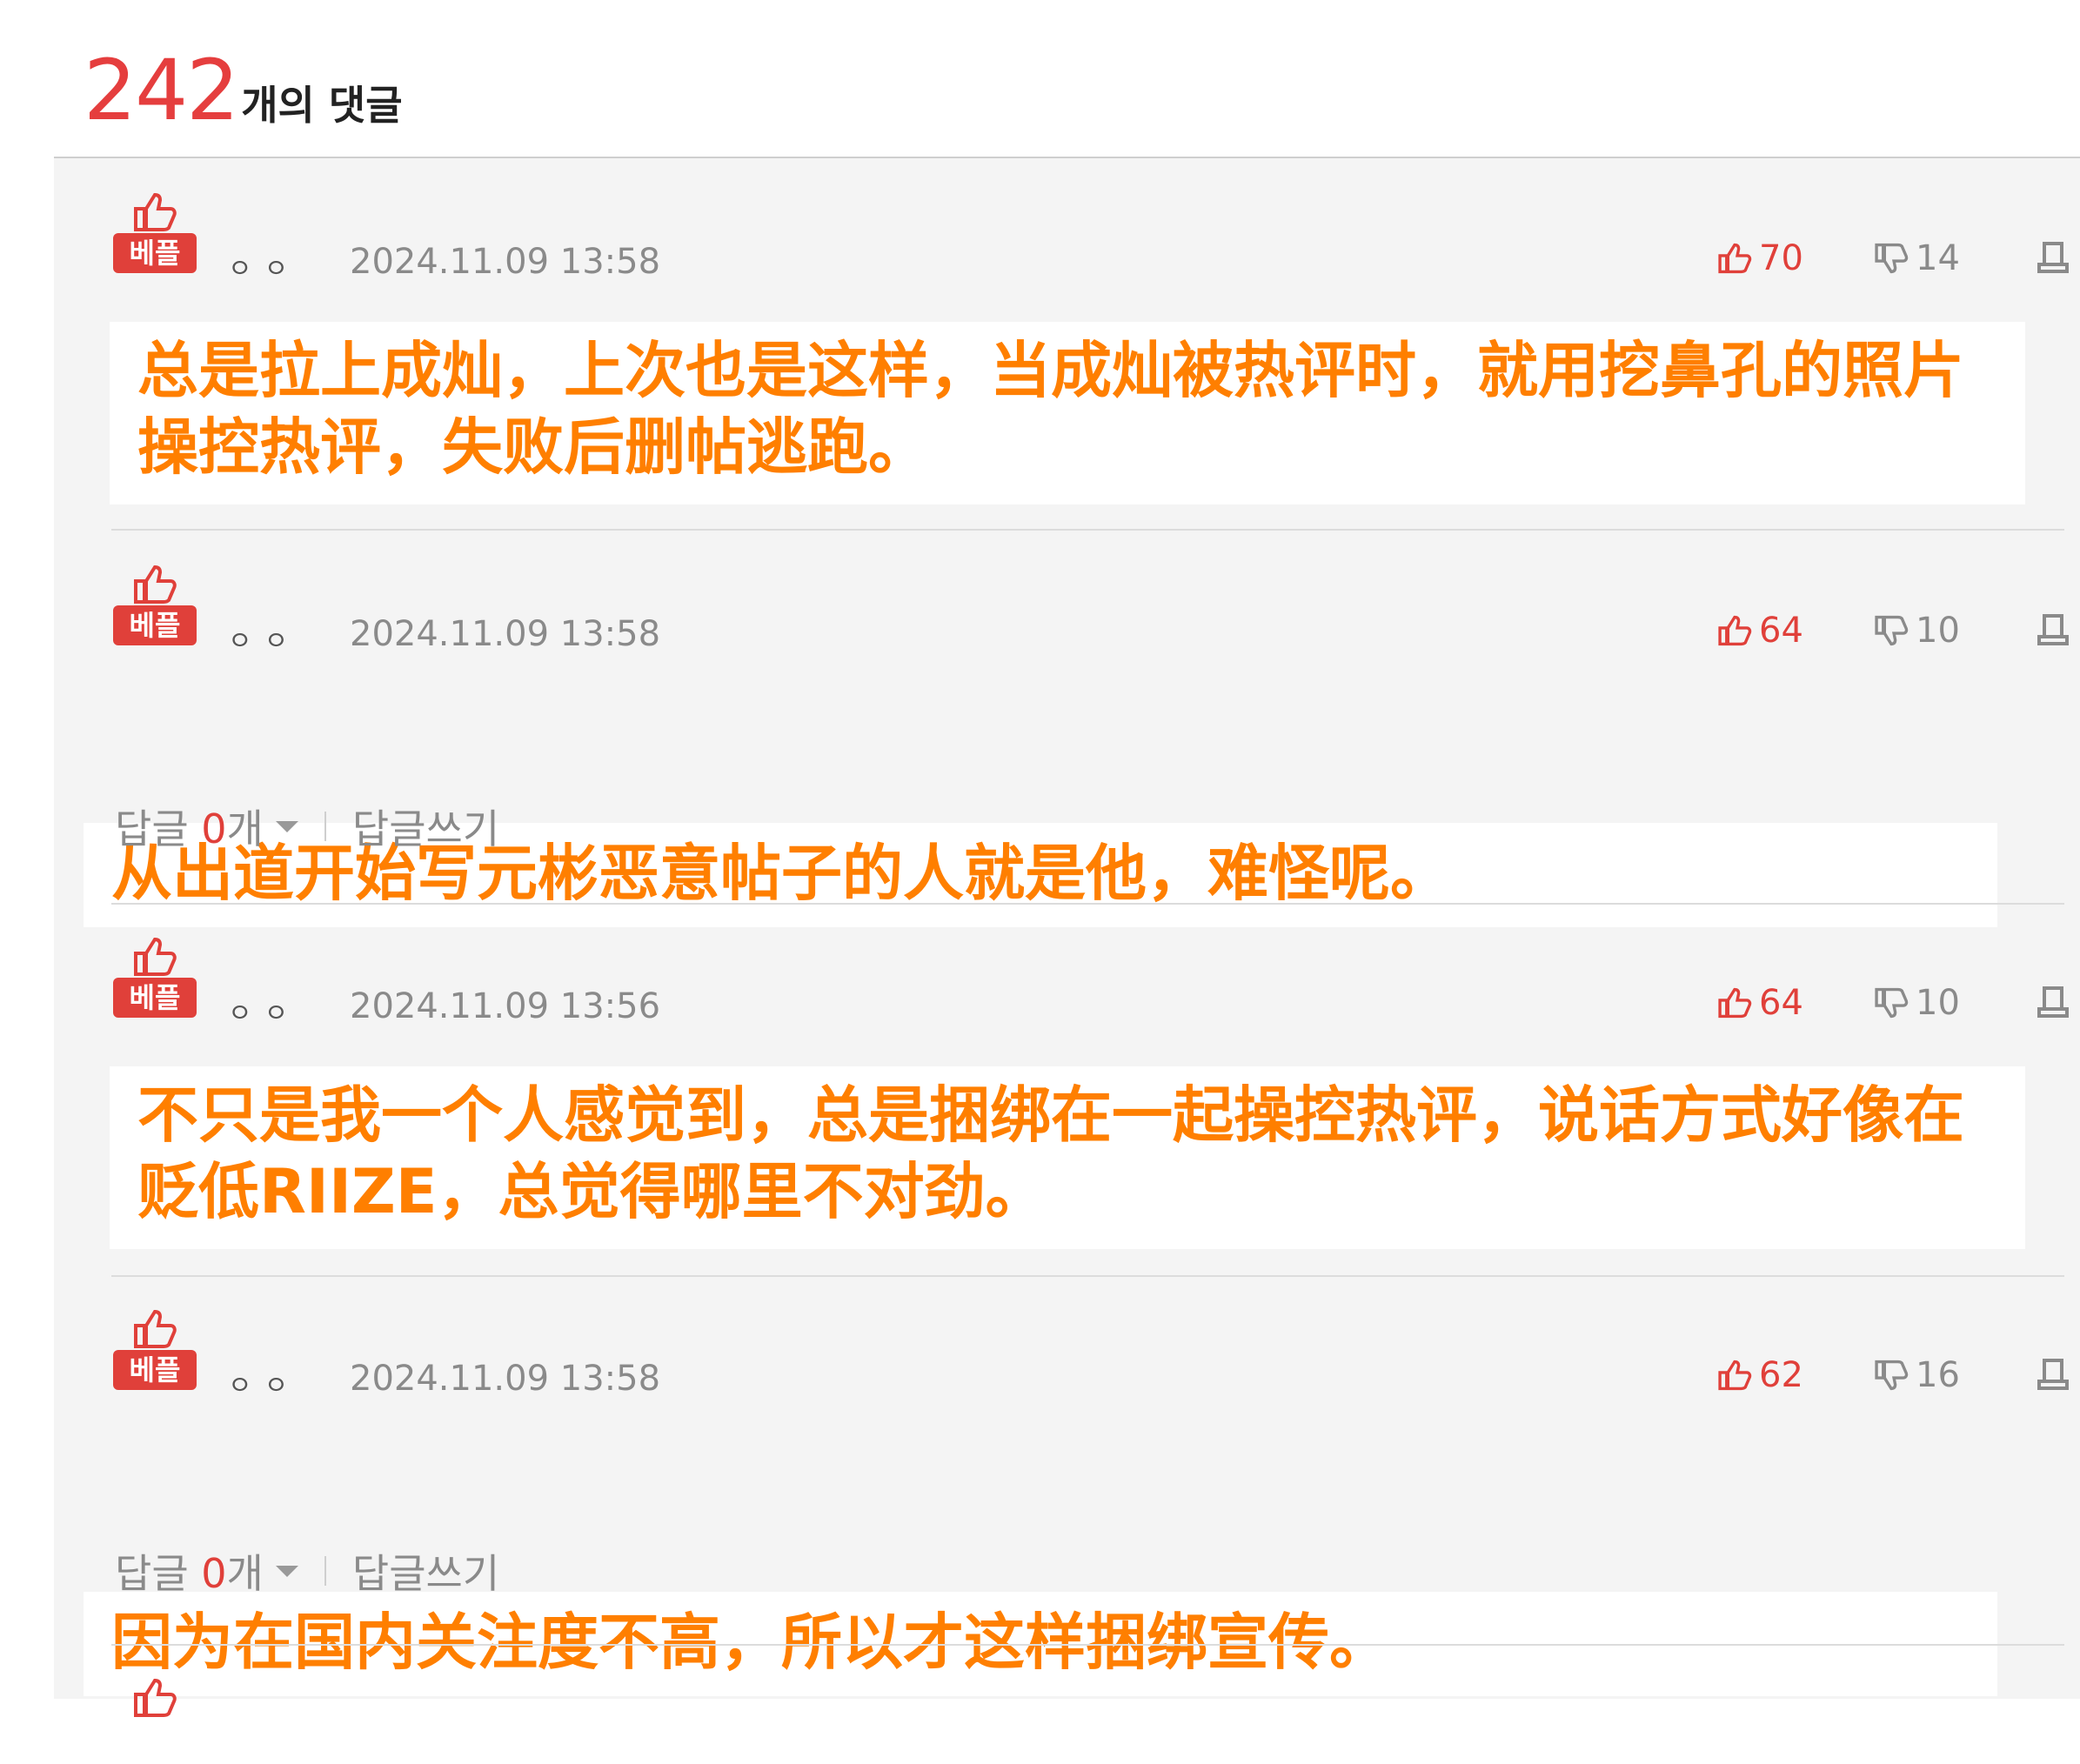 The width and height of the screenshot is (2080, 1764). I want to click on best-comment-badge, so click(155, 1720).